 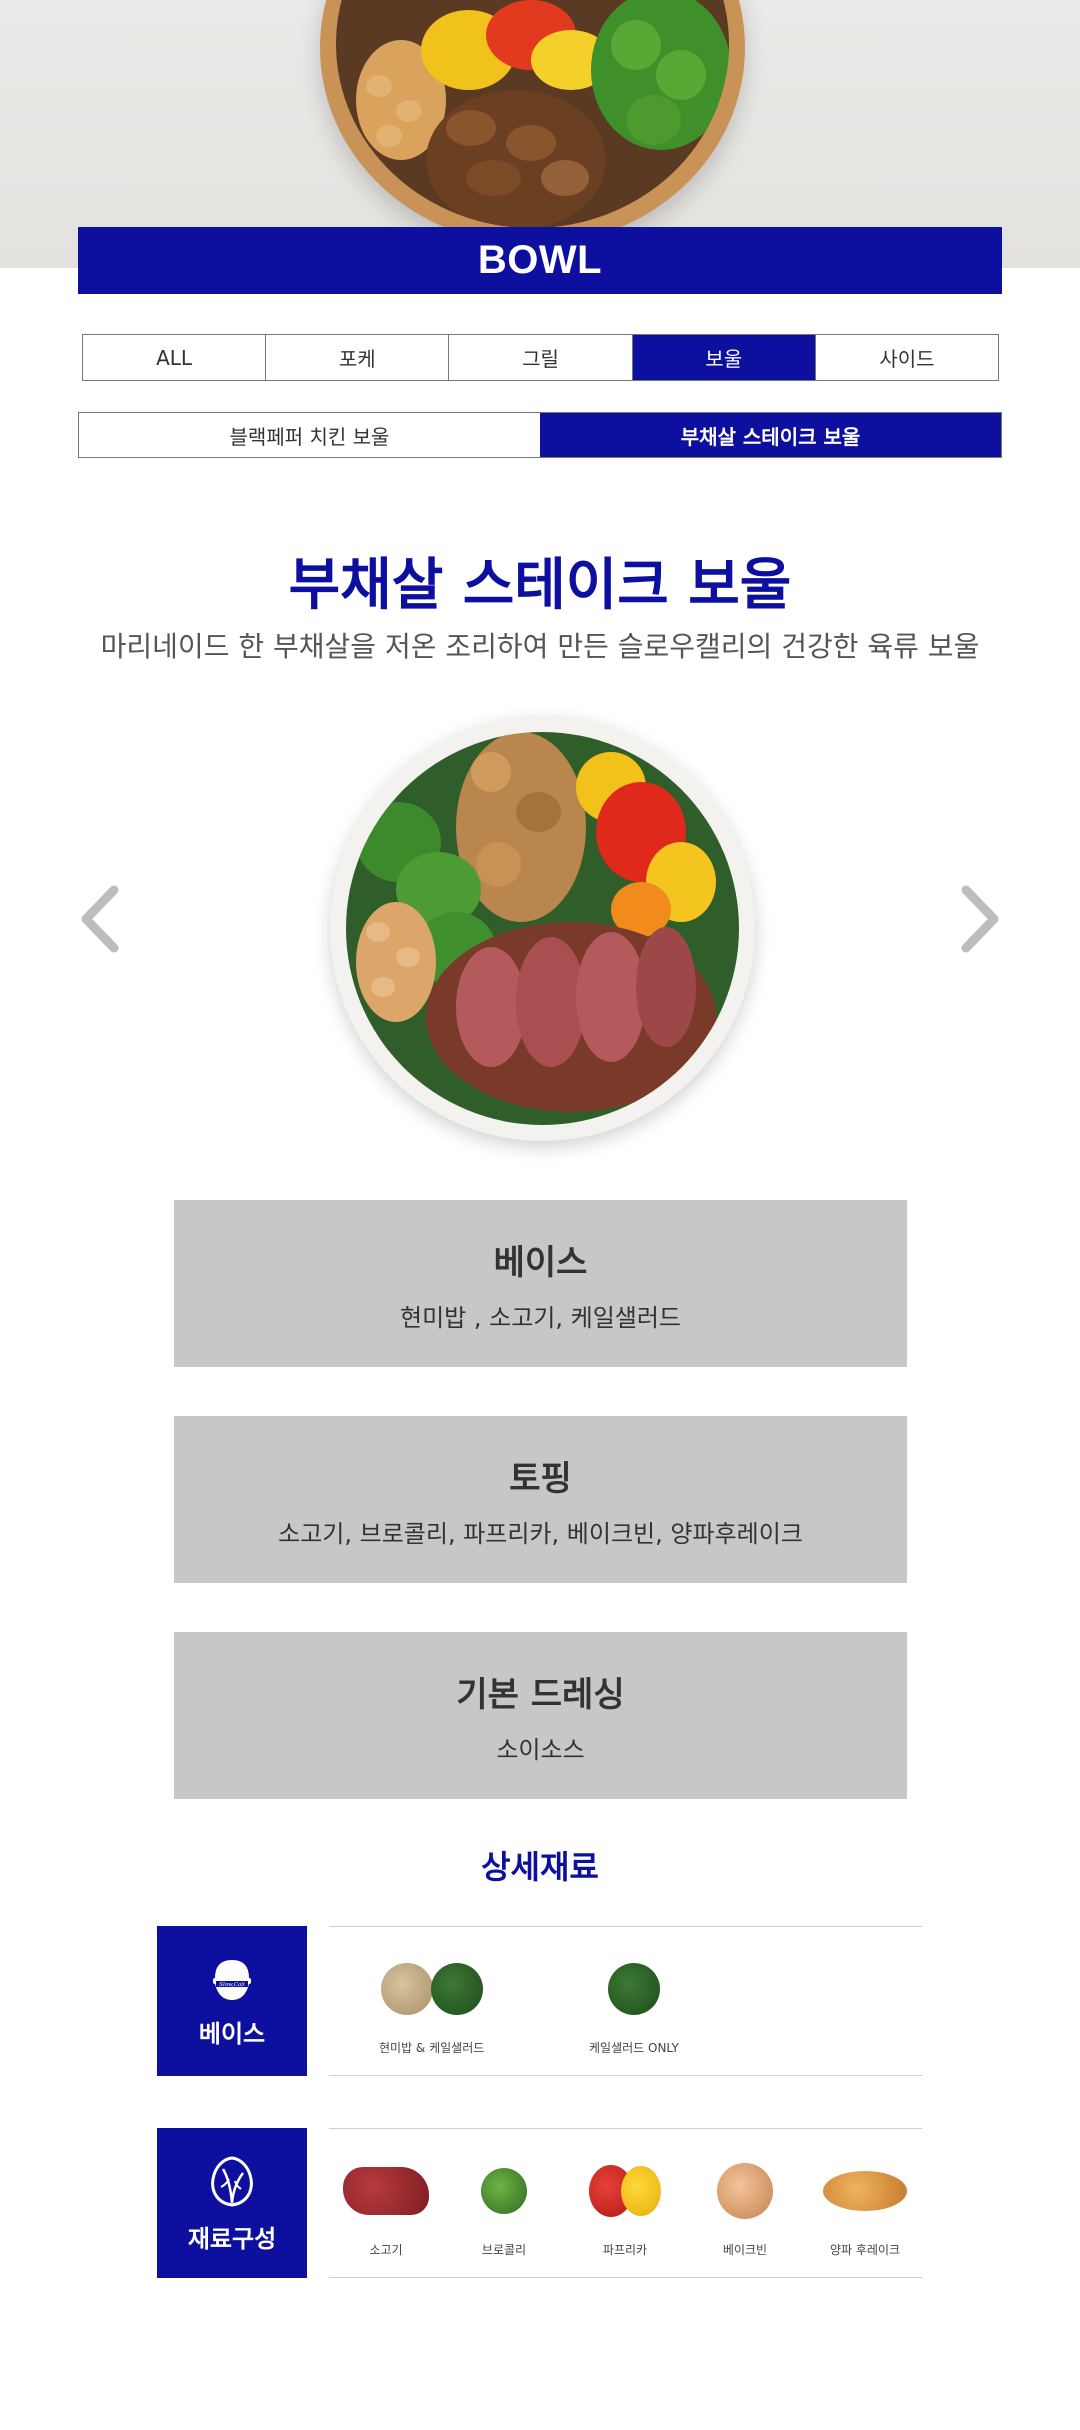 What do you see at coordinates (232, 2181) in the screenshot?
I see `lettuce-icon` at bounding box center [232, 2181].